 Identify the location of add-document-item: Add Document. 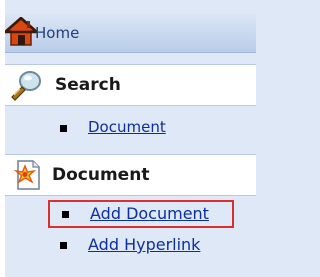
(141, 214).